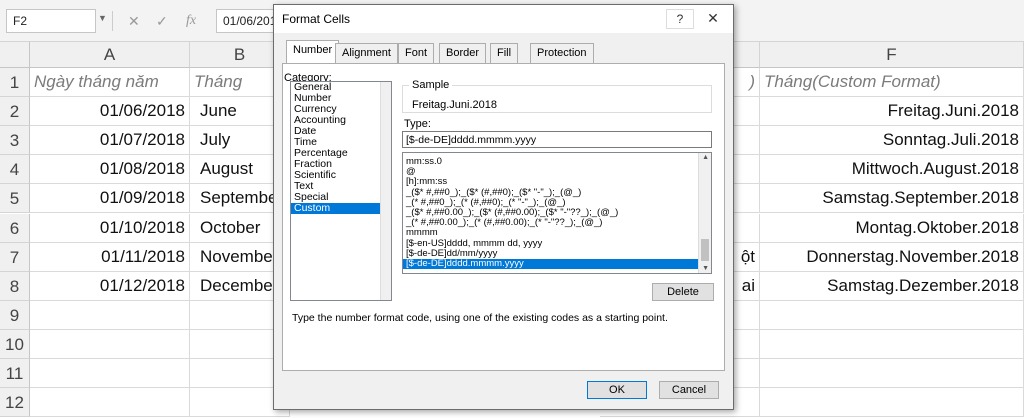  I want to click on row-header: 7, so click(15, 257).